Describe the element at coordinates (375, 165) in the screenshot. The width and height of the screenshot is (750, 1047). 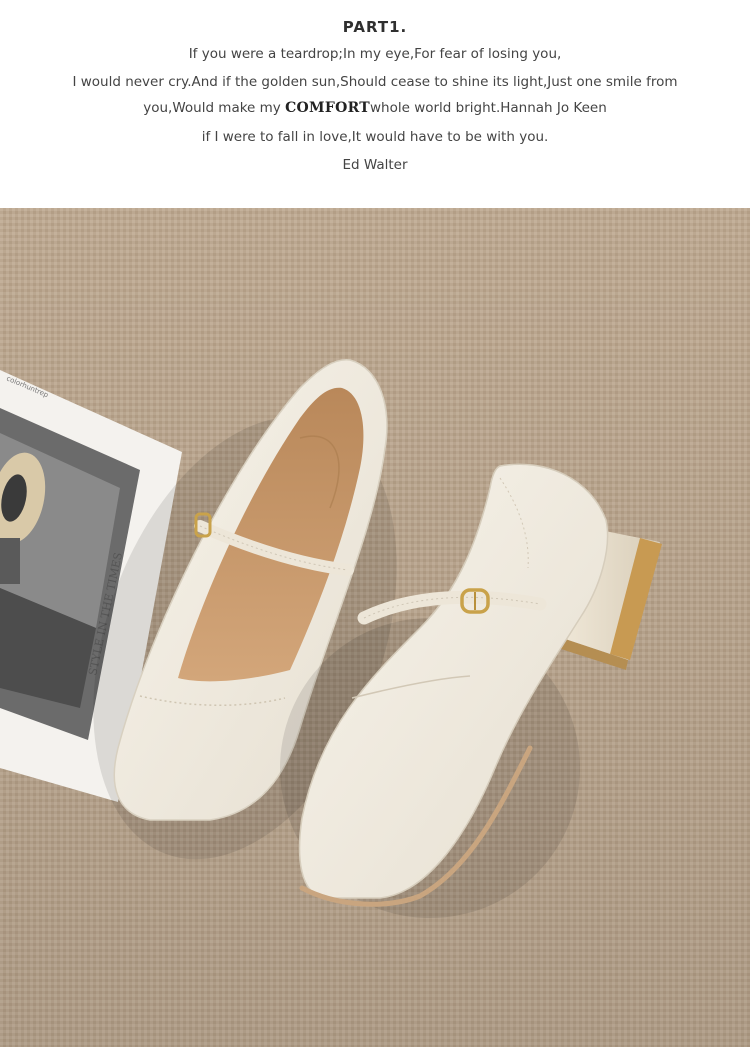
I see `author-credit: Ed Walter` at that location.